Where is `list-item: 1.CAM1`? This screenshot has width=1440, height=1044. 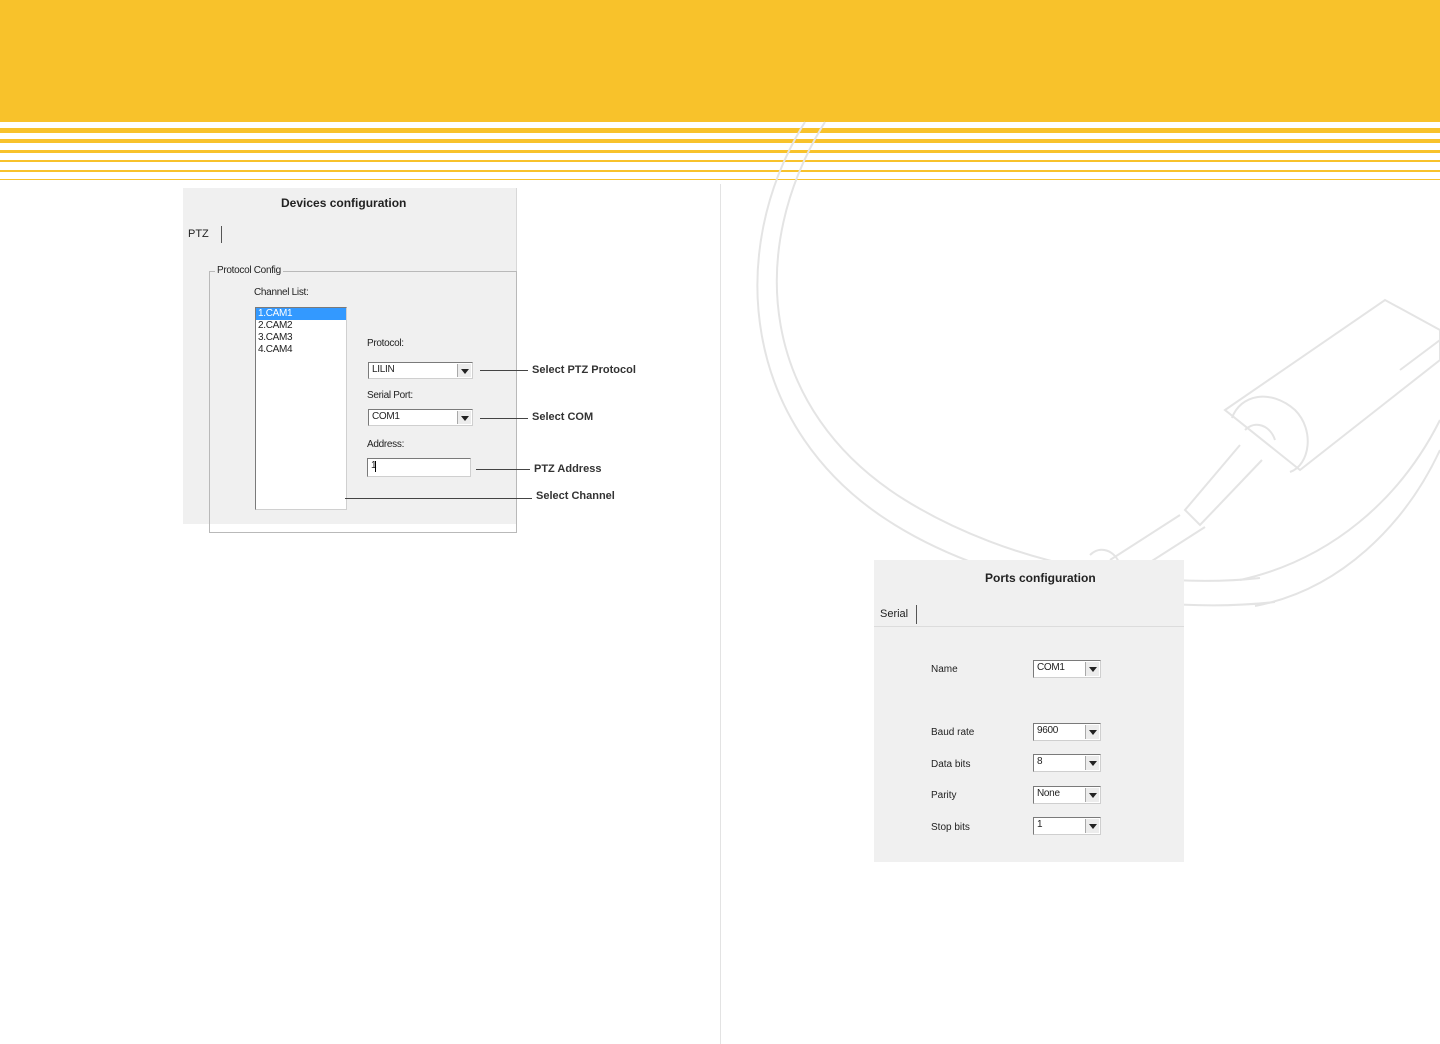
list-item: 1.CAM1 is located at coordinates (301, 314).